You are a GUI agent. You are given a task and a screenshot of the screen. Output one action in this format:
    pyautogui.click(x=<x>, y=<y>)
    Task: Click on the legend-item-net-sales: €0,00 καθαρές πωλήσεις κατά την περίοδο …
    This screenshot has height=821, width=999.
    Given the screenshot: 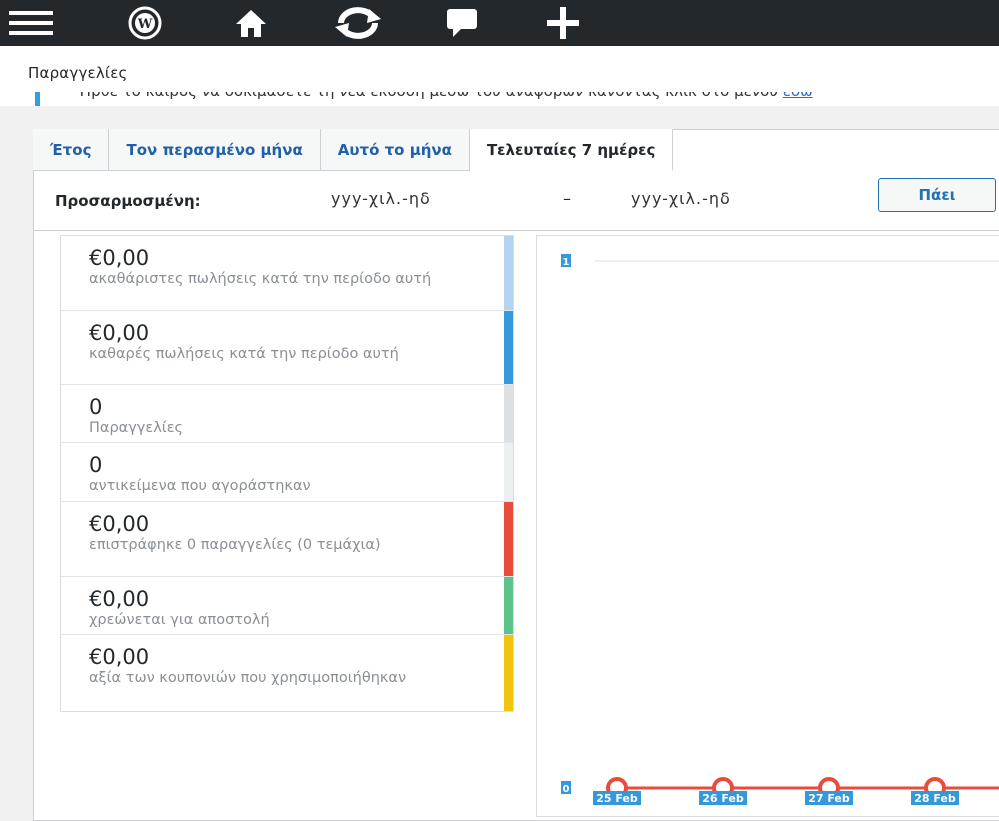 What is the action you would take?
    pyautogui.click(x=287, y=348)
    